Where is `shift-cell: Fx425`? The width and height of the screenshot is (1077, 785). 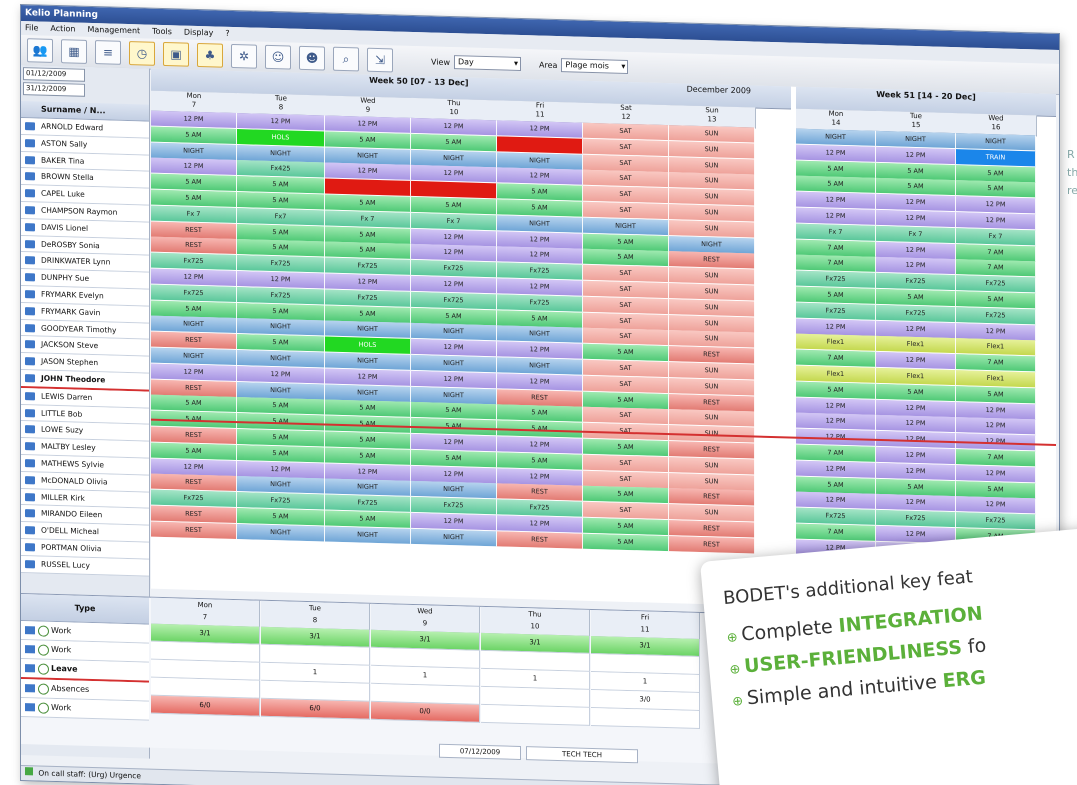
shift-cell: Fx425 is located at coordinates (281, 169).